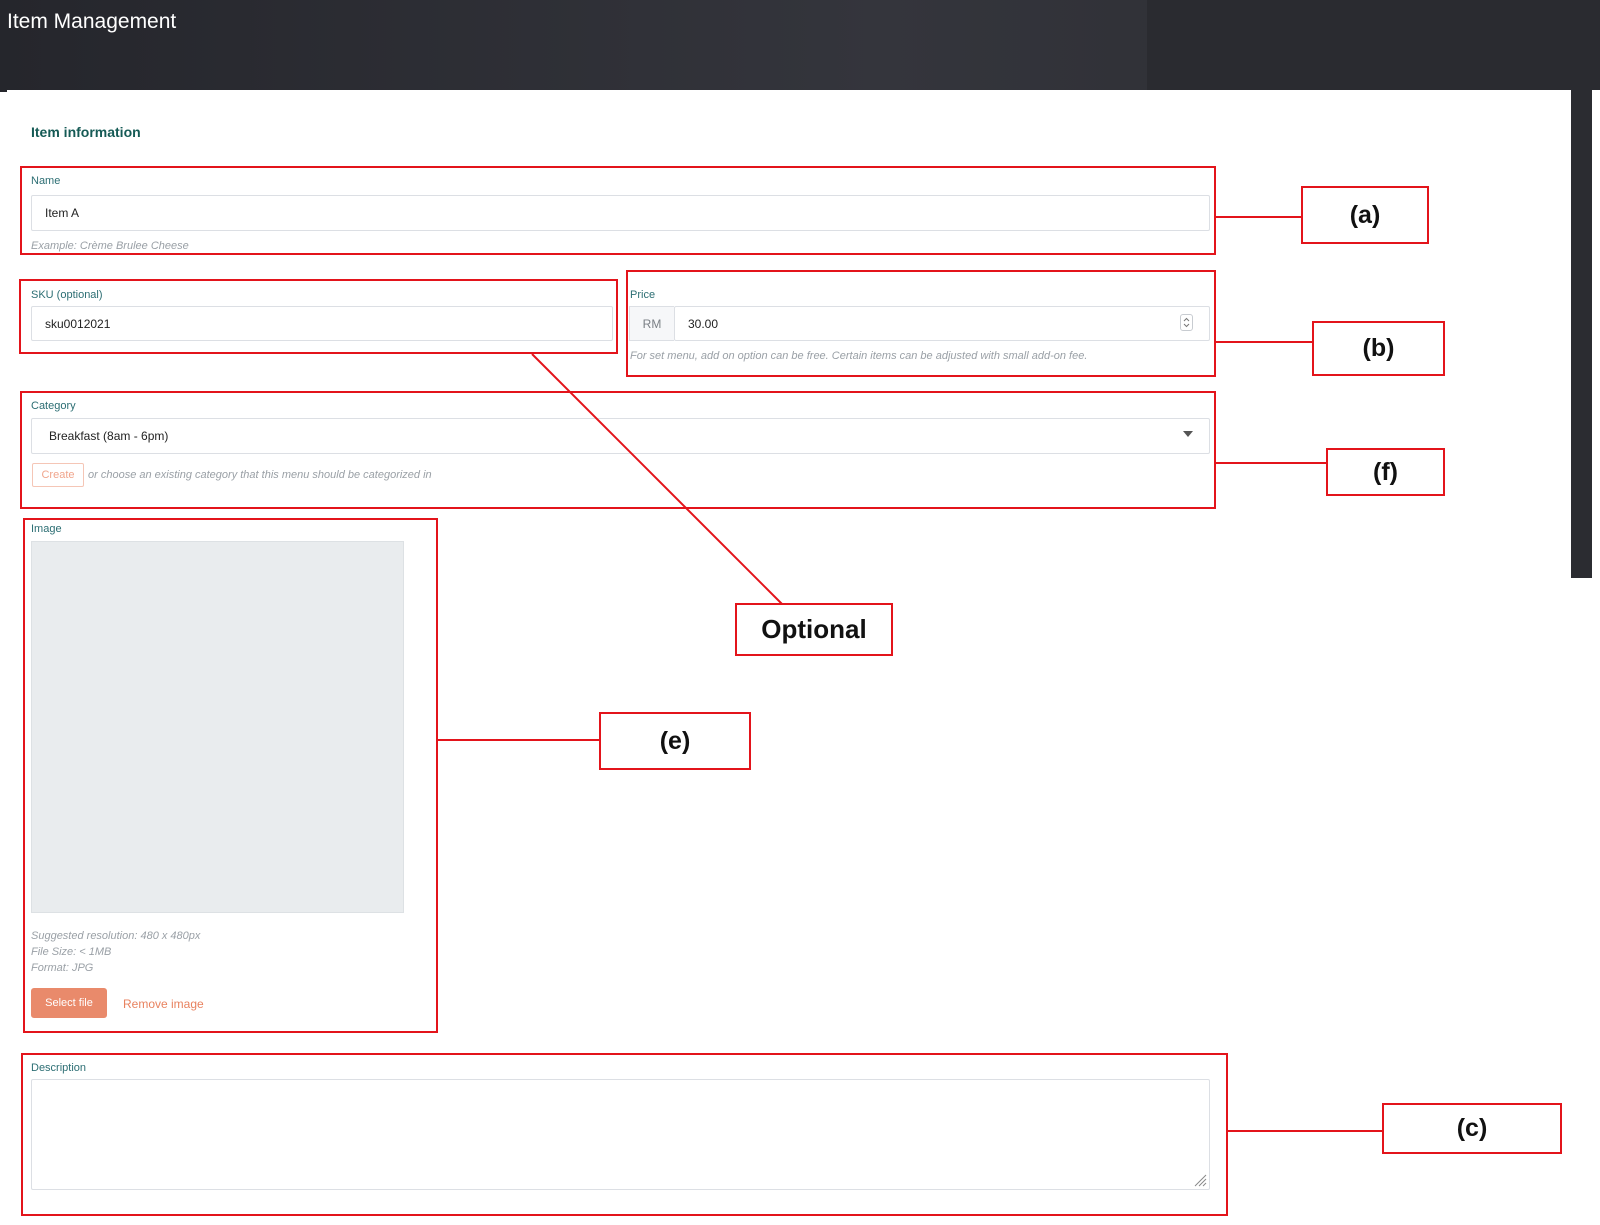 This screenshot has width=1600, height=1225. Describe the element at coordinates (1385, 472) in the screenshot. I see `annotation-tag-f: (f)` at that location.